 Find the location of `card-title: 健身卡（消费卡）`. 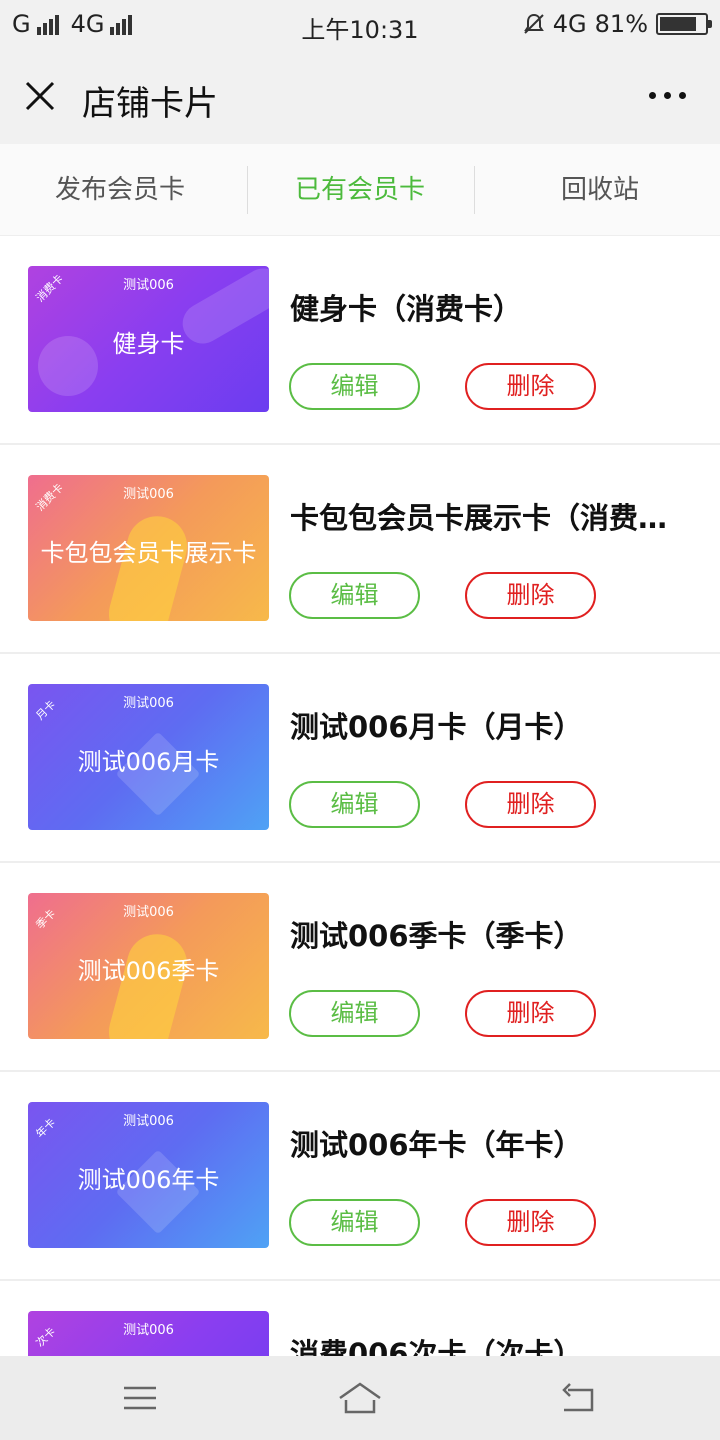

card-title: 健身卡（消费卡） is located at coordinates (406, 309).